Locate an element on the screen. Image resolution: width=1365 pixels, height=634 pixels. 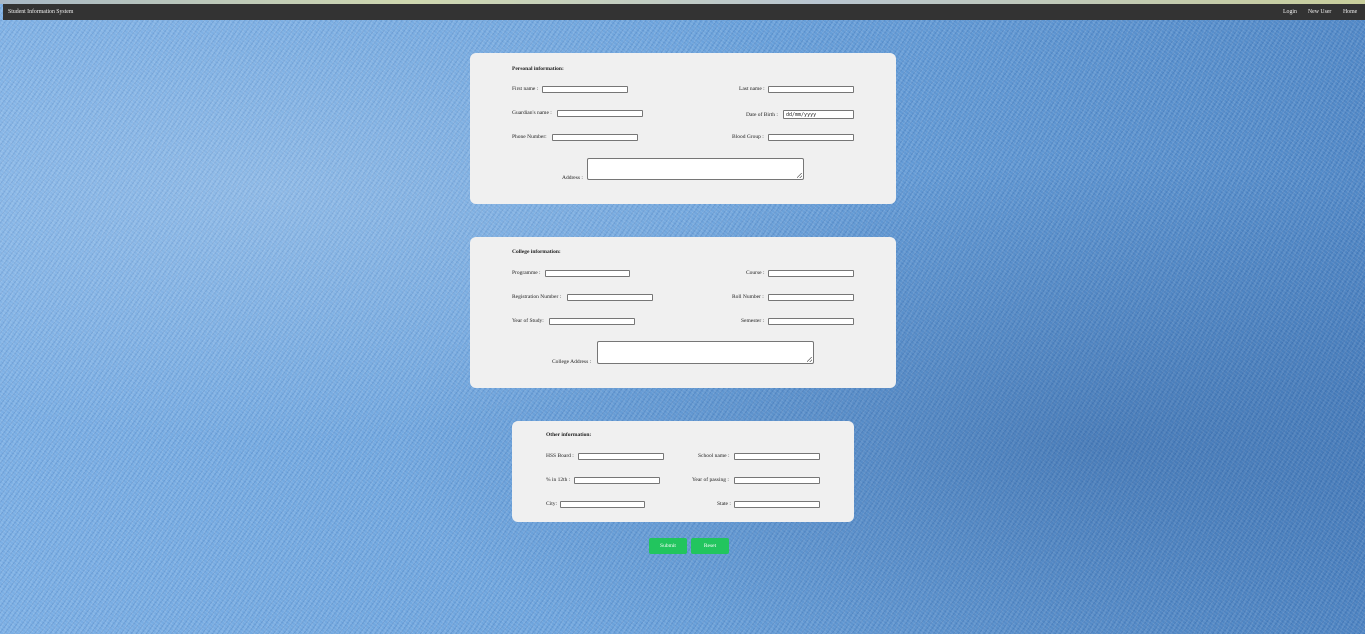
course-input is located at coordinates (811, 273).